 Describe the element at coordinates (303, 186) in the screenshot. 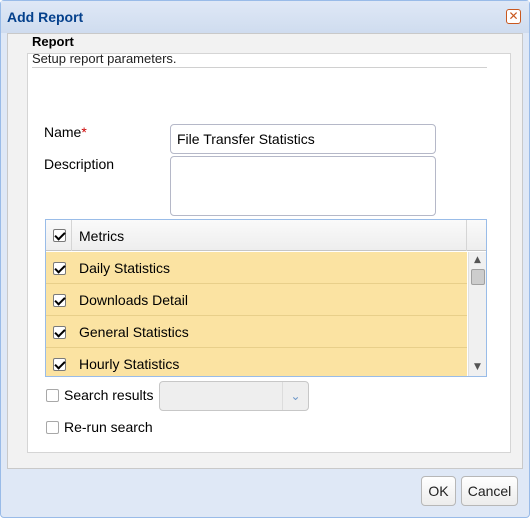

I see `description-field` at that location.